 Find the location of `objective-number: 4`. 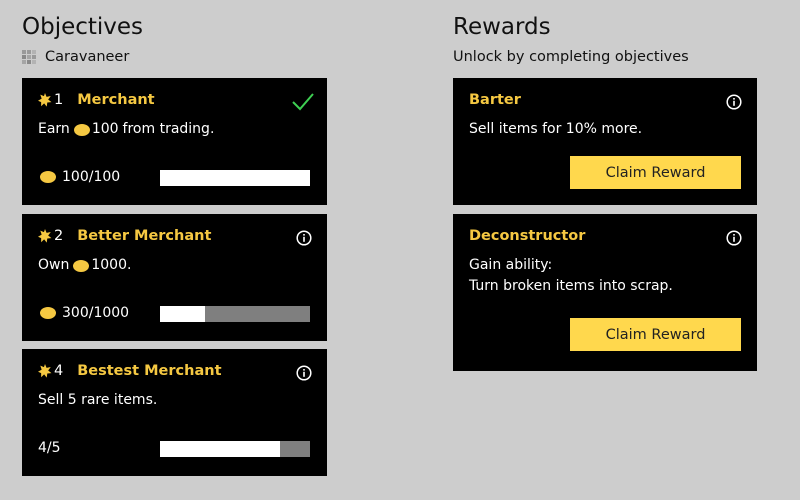

objective-number: 4 is located at coordinates (59, 371).